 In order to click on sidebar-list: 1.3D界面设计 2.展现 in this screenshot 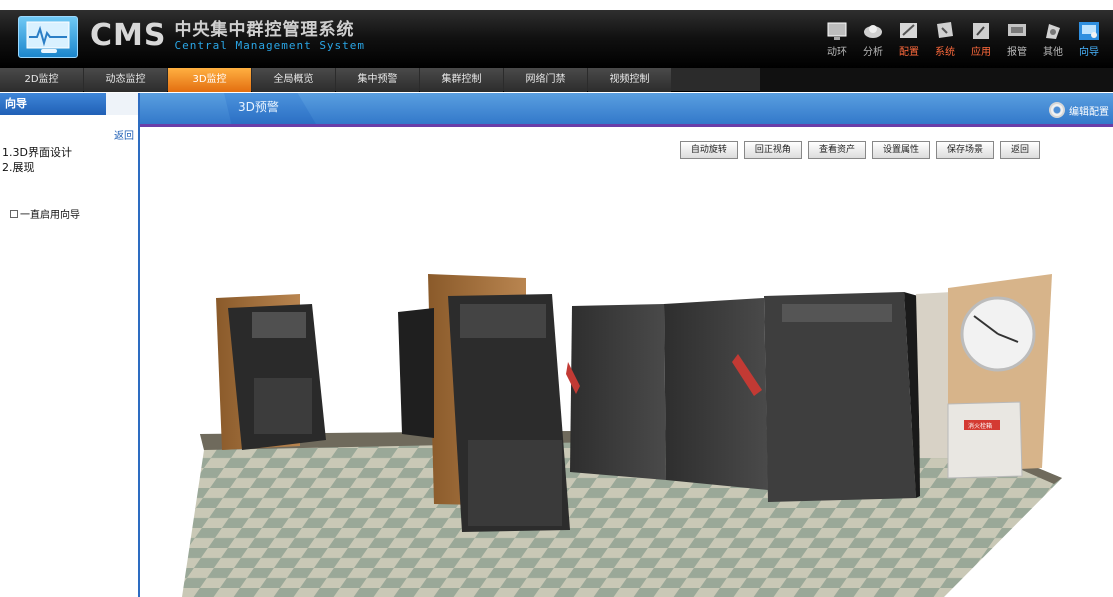, I will do `click(37, 160)`.